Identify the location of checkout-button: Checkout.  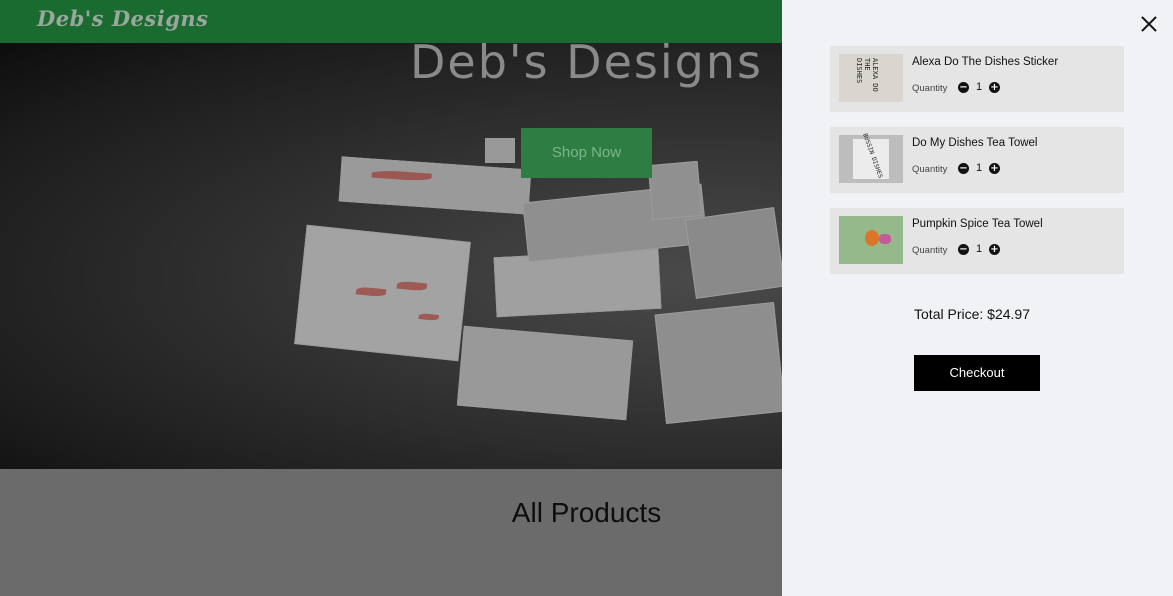
(977, 373).